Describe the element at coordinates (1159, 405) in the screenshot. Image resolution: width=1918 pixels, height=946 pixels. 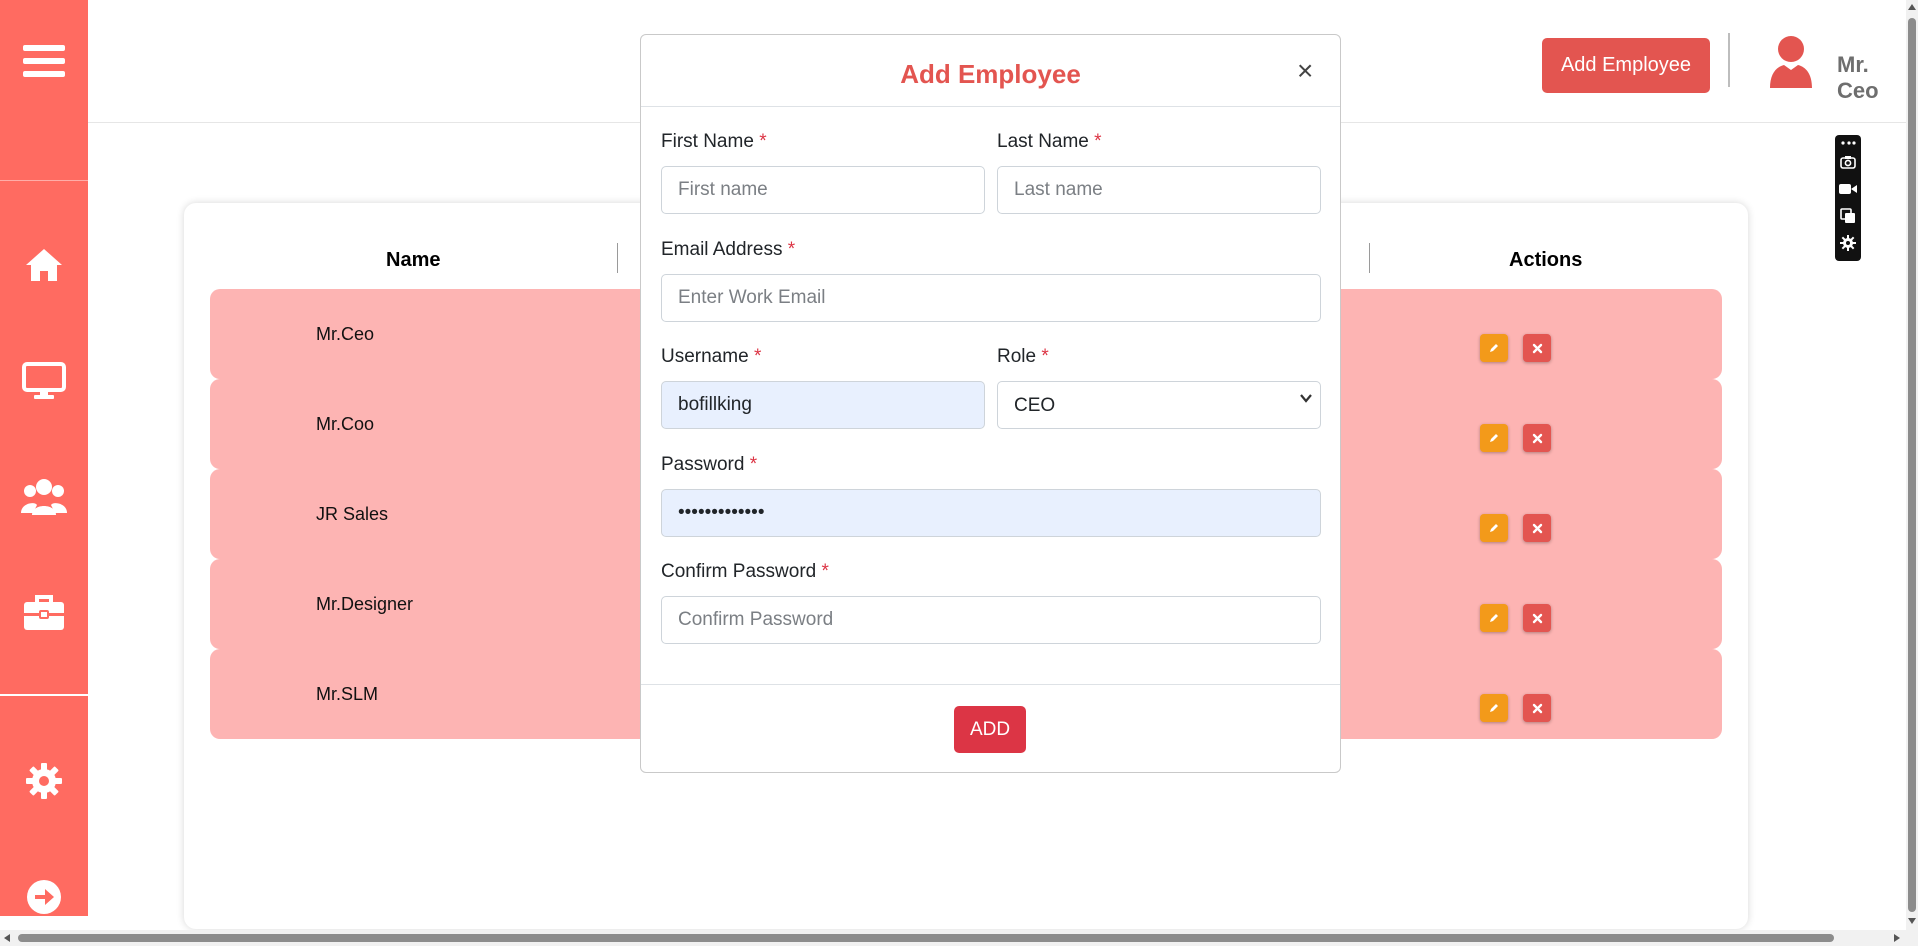
I see `role-select: CEO` at that location.